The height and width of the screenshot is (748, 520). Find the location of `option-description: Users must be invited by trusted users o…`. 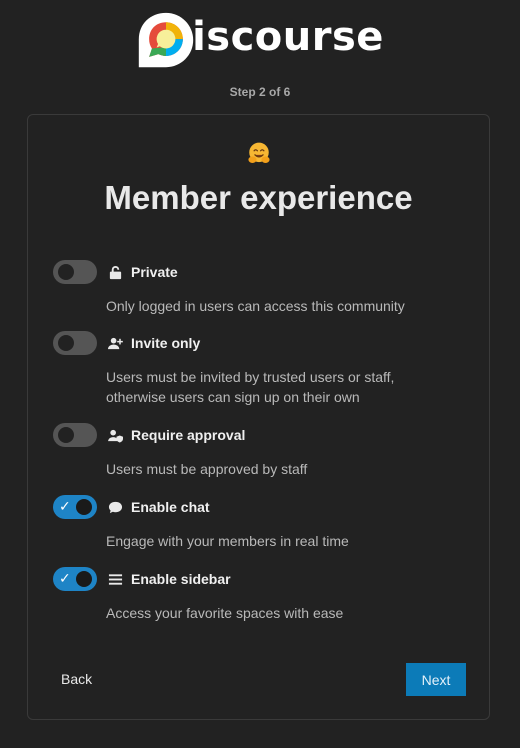

option-description: Users must be invited by trusted users o… is located at coordinates (250, 387).